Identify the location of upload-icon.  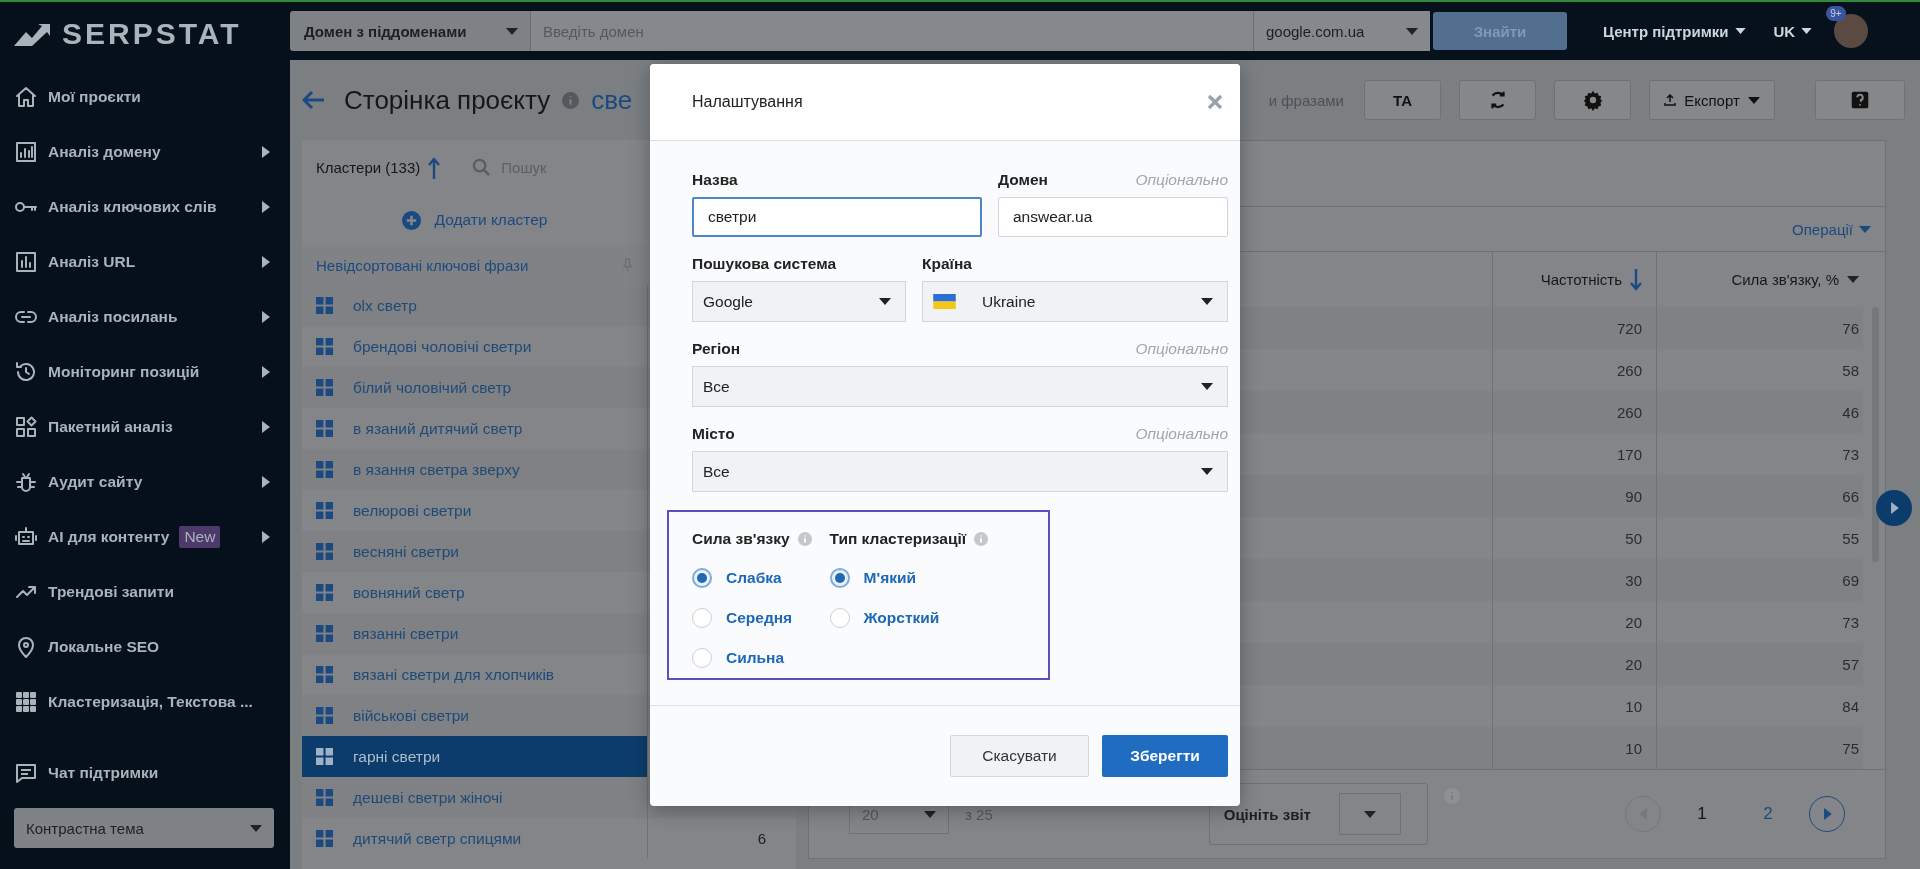
(1670, 100).